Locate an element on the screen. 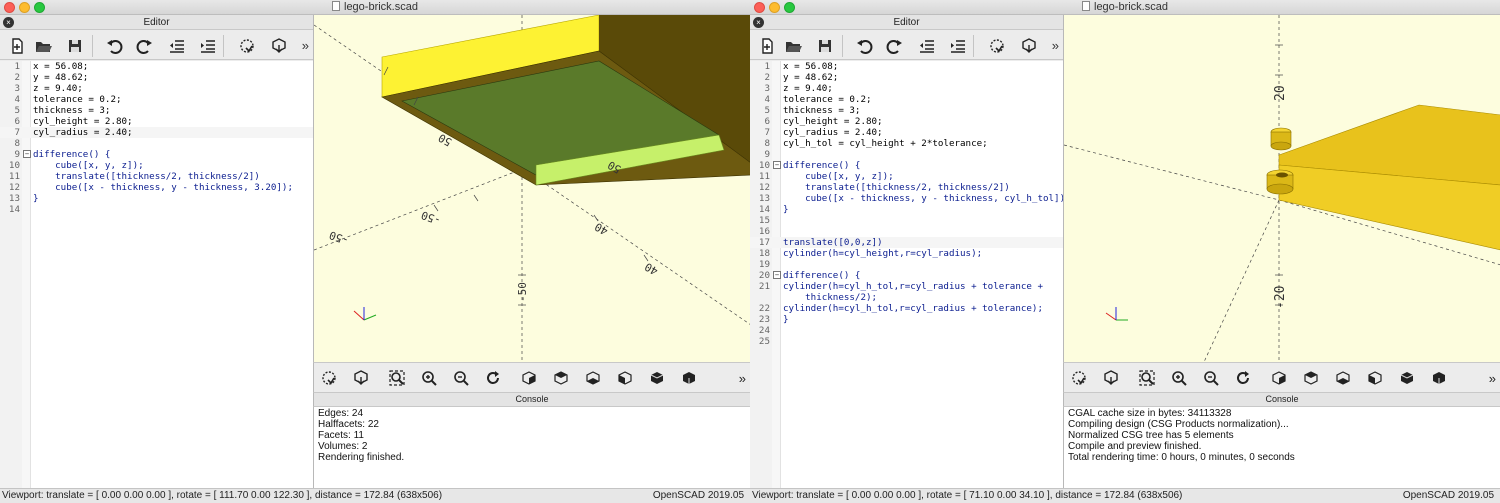  code-line: thickness/2); is located at coordinates (906, 297).